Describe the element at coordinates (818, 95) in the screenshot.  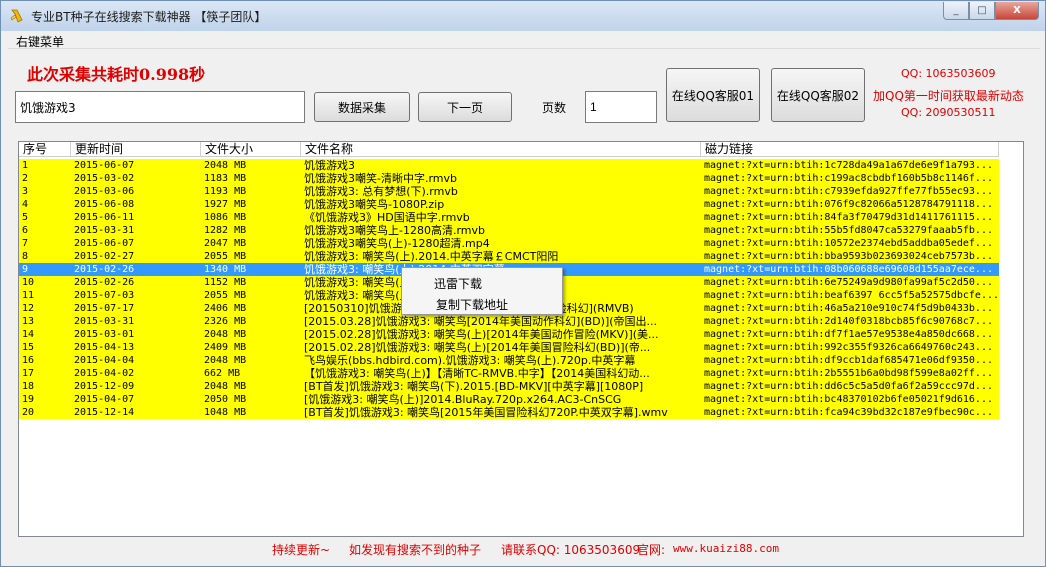
I see `qq-service-02-button: 在线QQ客服02` at that location.